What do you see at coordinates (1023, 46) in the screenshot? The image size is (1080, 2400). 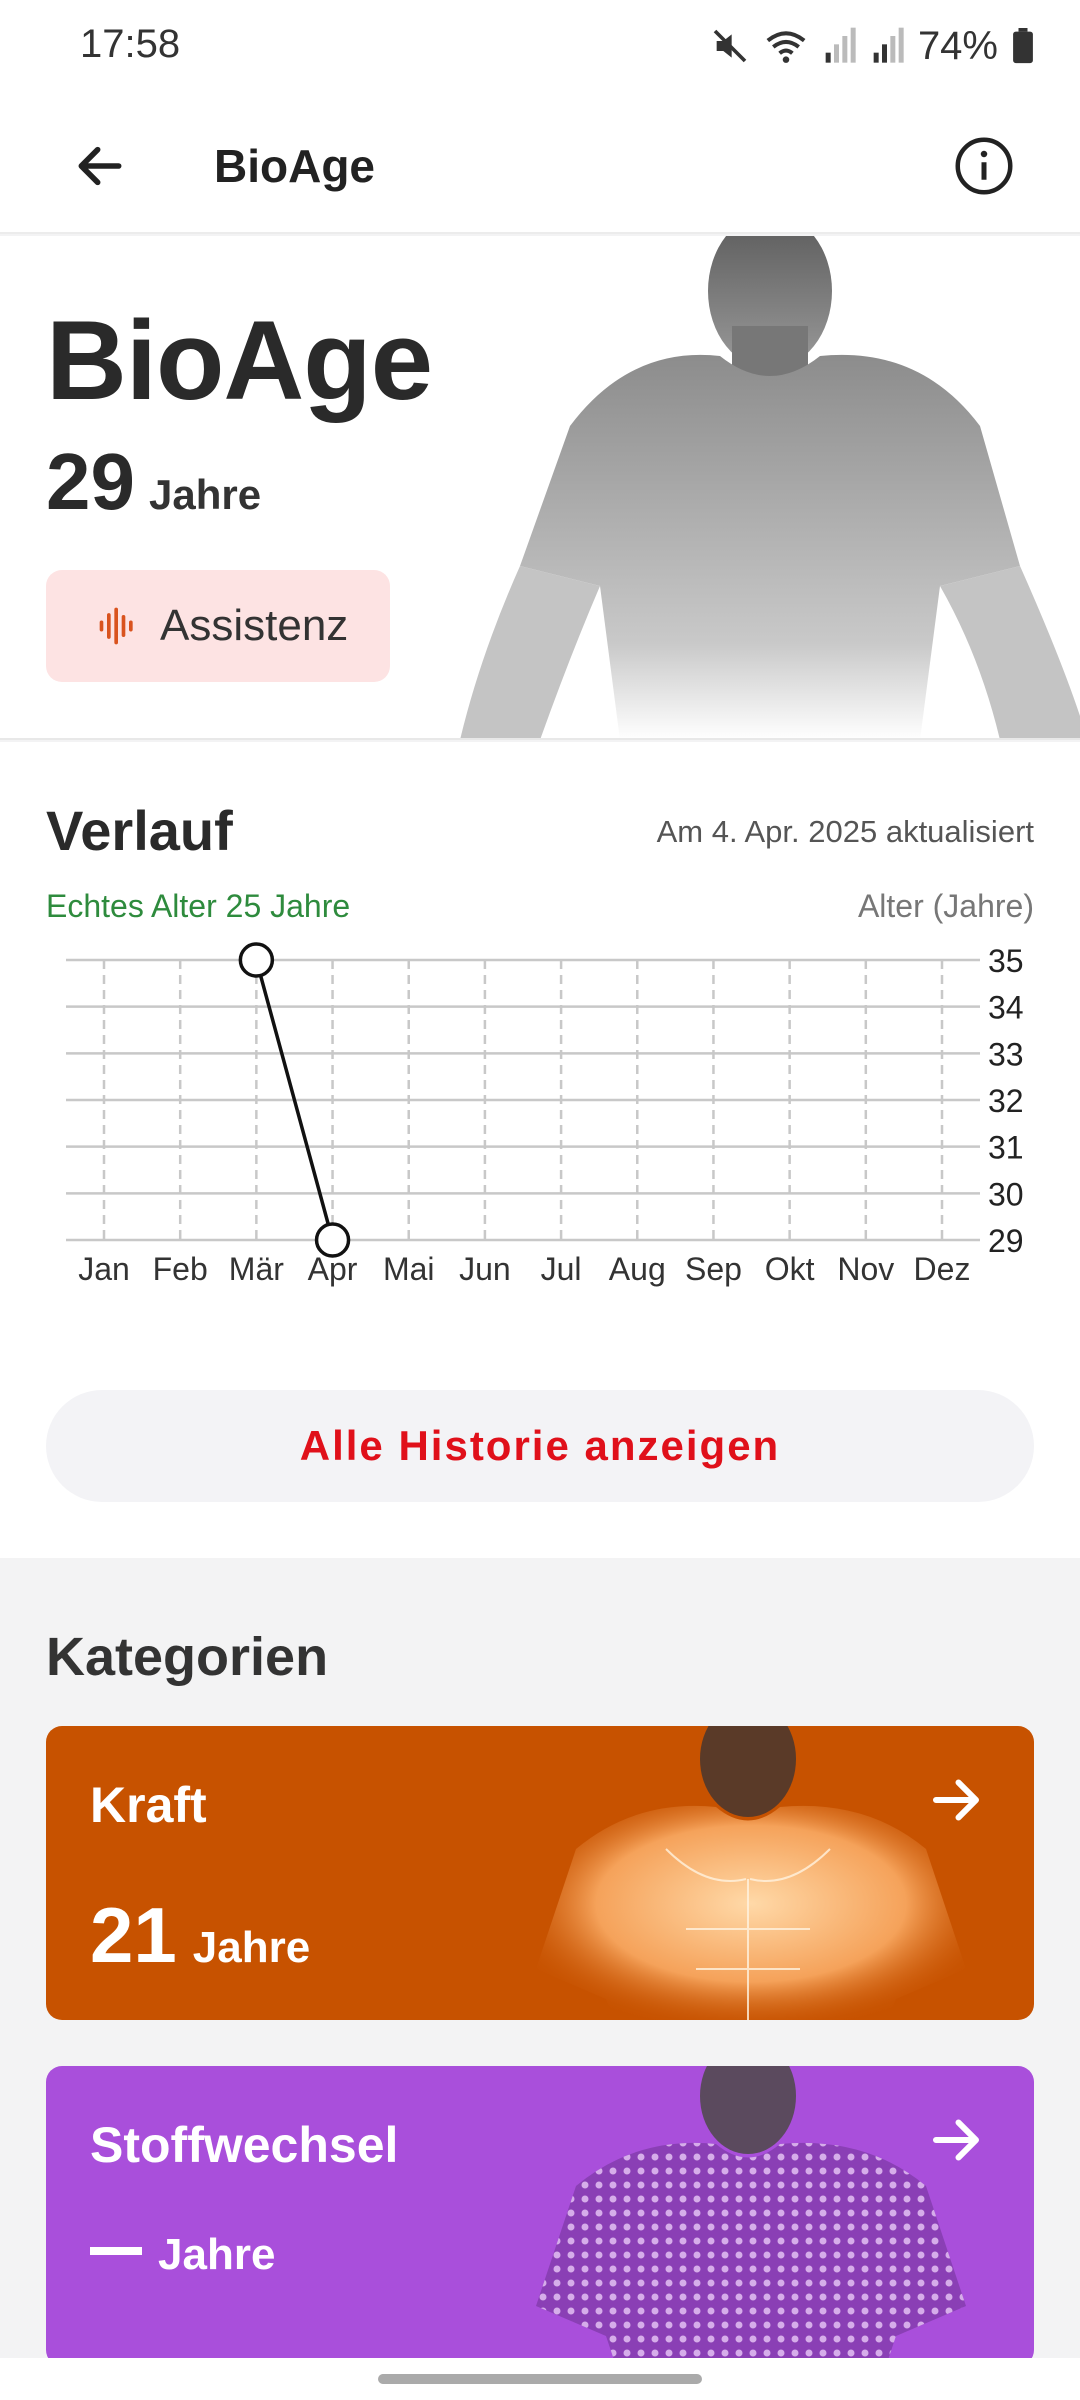 I see `battery-icon` at bounding box center [1023, 46].